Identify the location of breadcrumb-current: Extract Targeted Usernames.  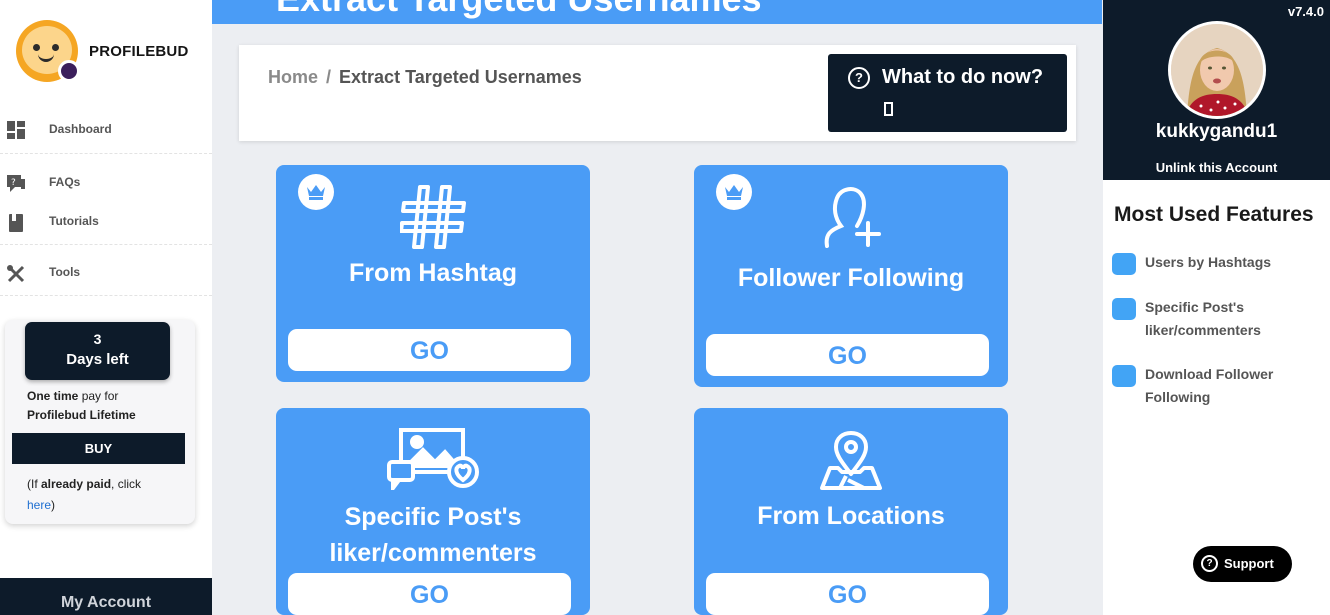
(460, 77).